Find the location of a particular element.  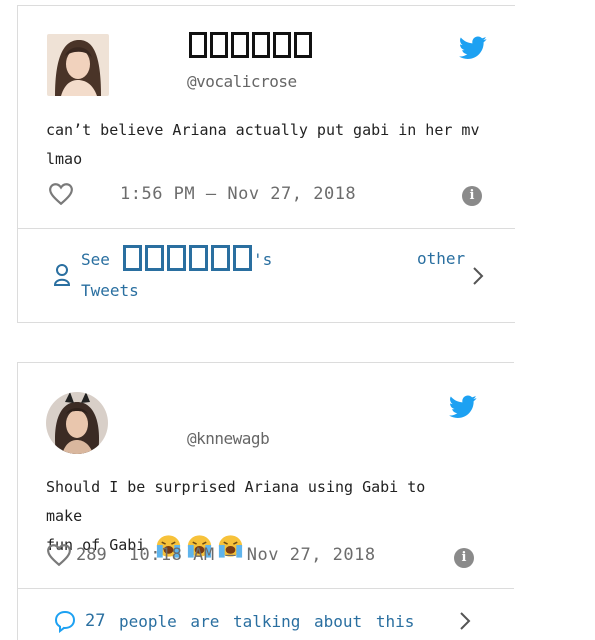

see-other-tweets-link: See 's other Tweets is located at coordinates (267, 276).